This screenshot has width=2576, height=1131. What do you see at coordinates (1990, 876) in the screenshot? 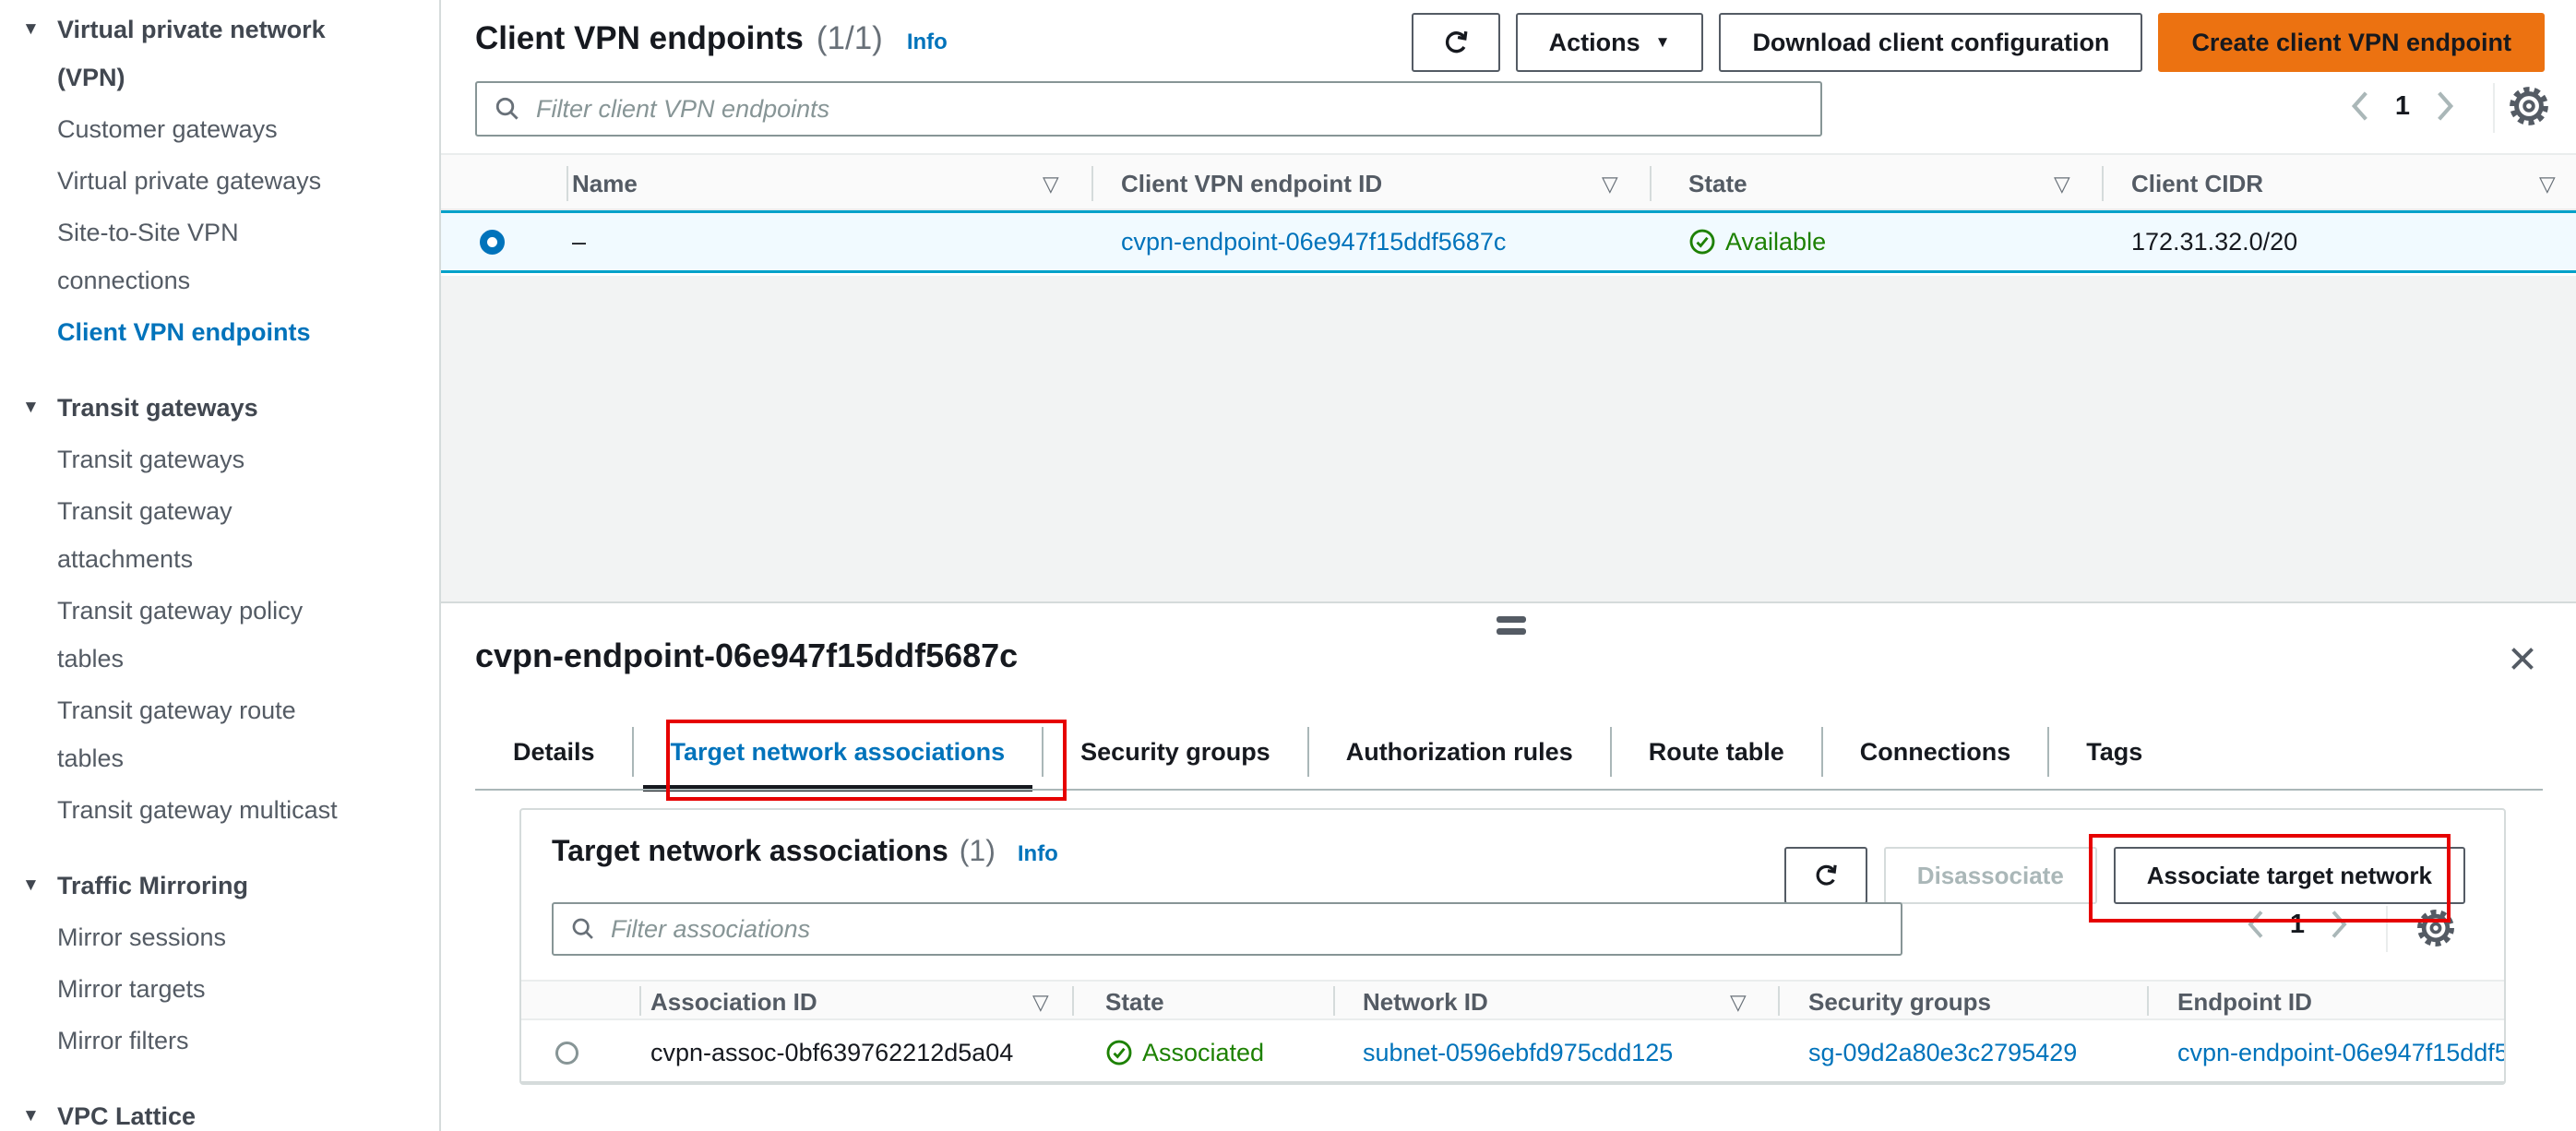
I see `disassociate-button: Disassociate` at bounding box center [1990, 876].